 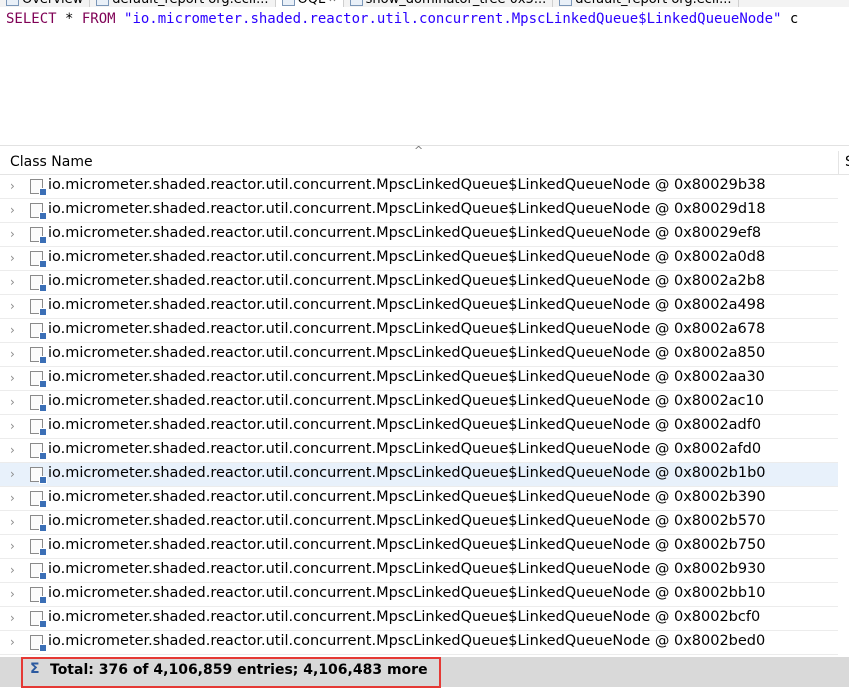 What do you see at coordinates (98, 19) in the screenshot?
I see `from-keyword: FROM` at bounding box center [98, 19].